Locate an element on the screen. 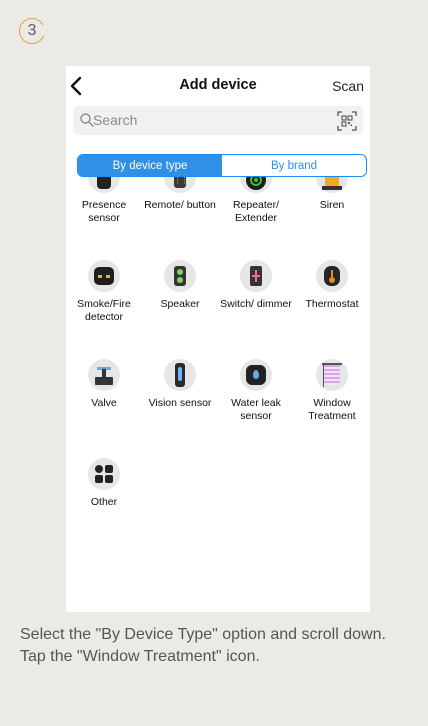 This screenshot has height=726, width=428. siren-icon is located at coordinates (332, 185).